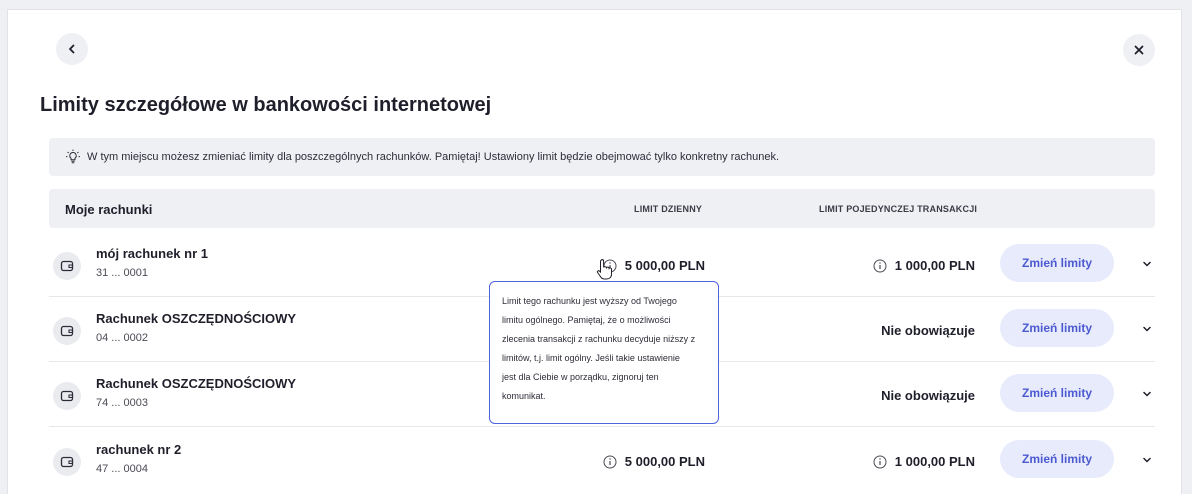 Image resolution: width=1192 pixels, height=494 pixels. I want to click on chevron-left-icon, so click(72, 49).